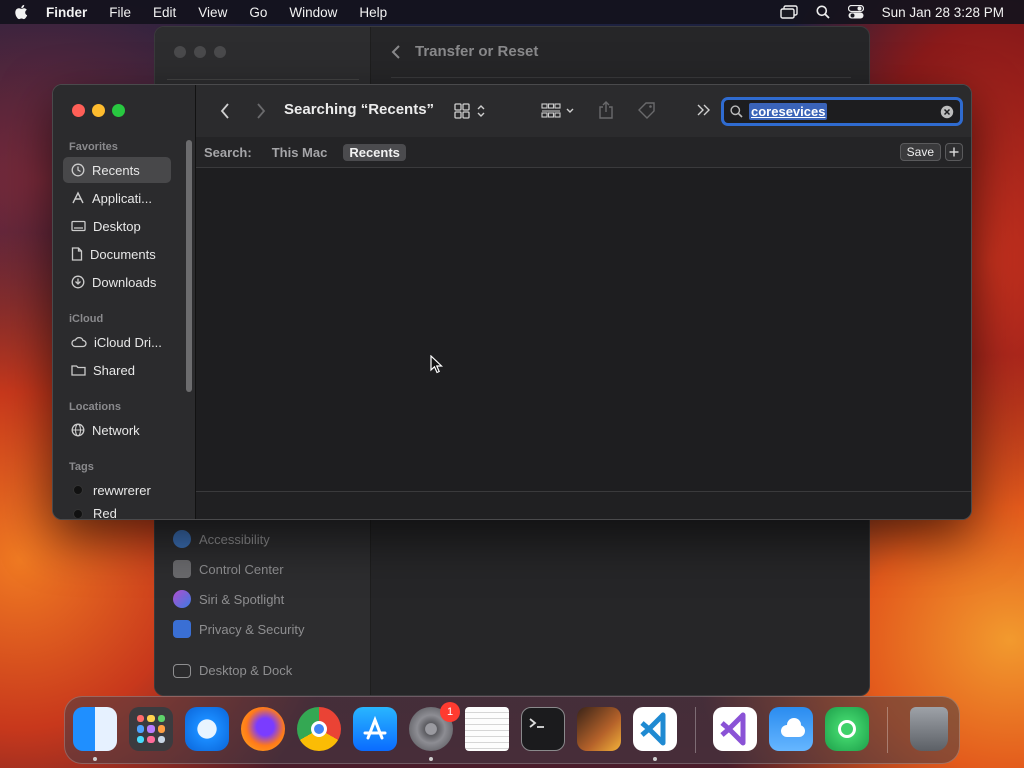 This screenshot has height=768, width=1024. What do you see at coordinates (599, 729) in the screenshot?
I see `garageband-icon` at bounding box center [599, 729].